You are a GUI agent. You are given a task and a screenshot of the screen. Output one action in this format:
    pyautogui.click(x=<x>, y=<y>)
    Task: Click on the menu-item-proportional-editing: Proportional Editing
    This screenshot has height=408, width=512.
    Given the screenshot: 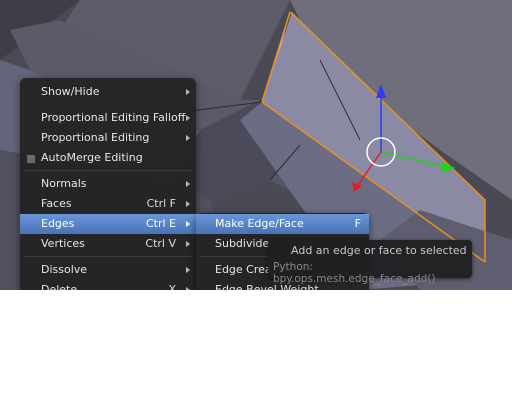 What is the action you would take?
    pyautogui.click(x=108, y=138)
    